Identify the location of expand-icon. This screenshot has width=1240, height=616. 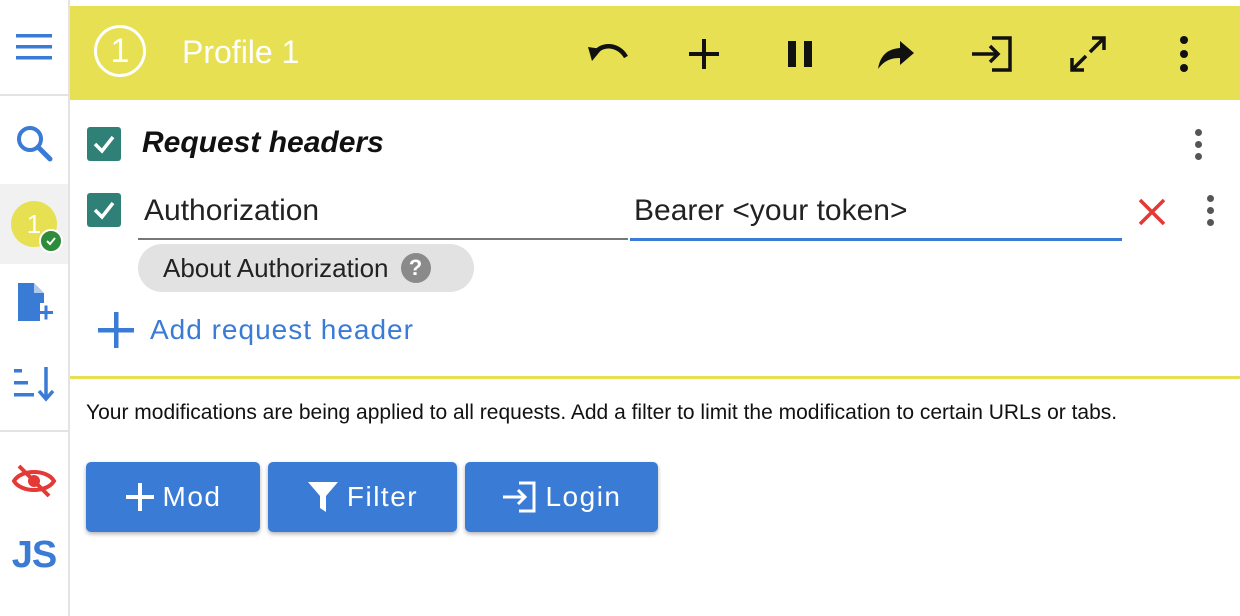
(1088, 54).